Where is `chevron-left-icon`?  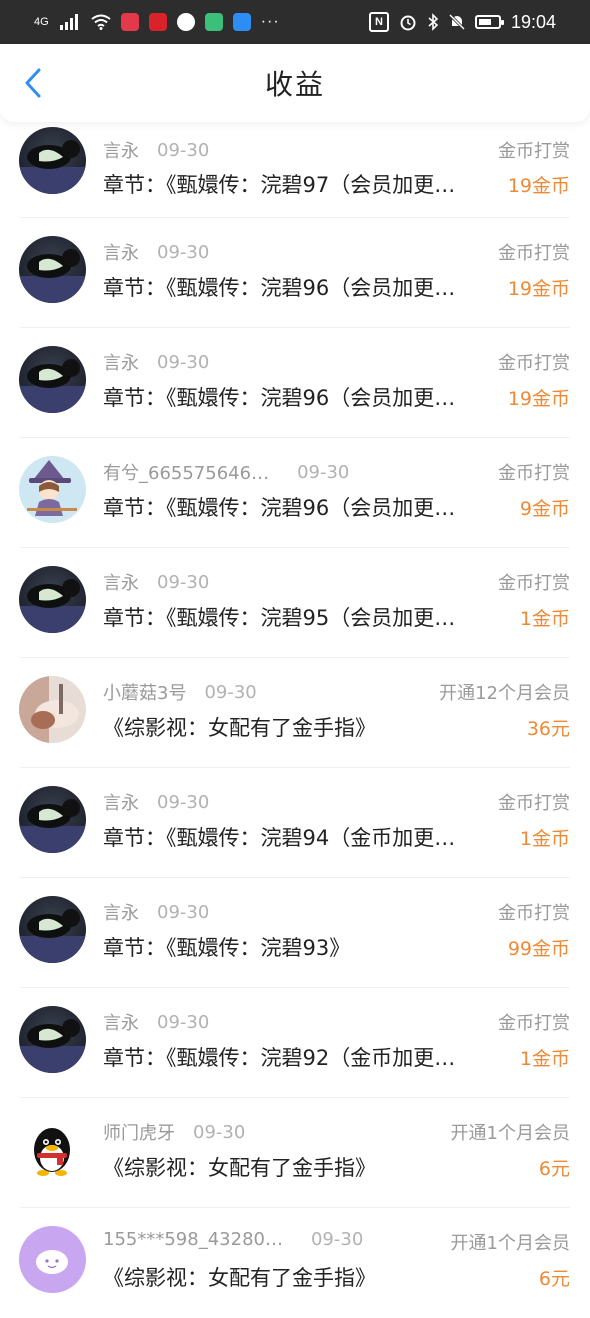 chevron-left-icon is located at coordinates (33, 83).